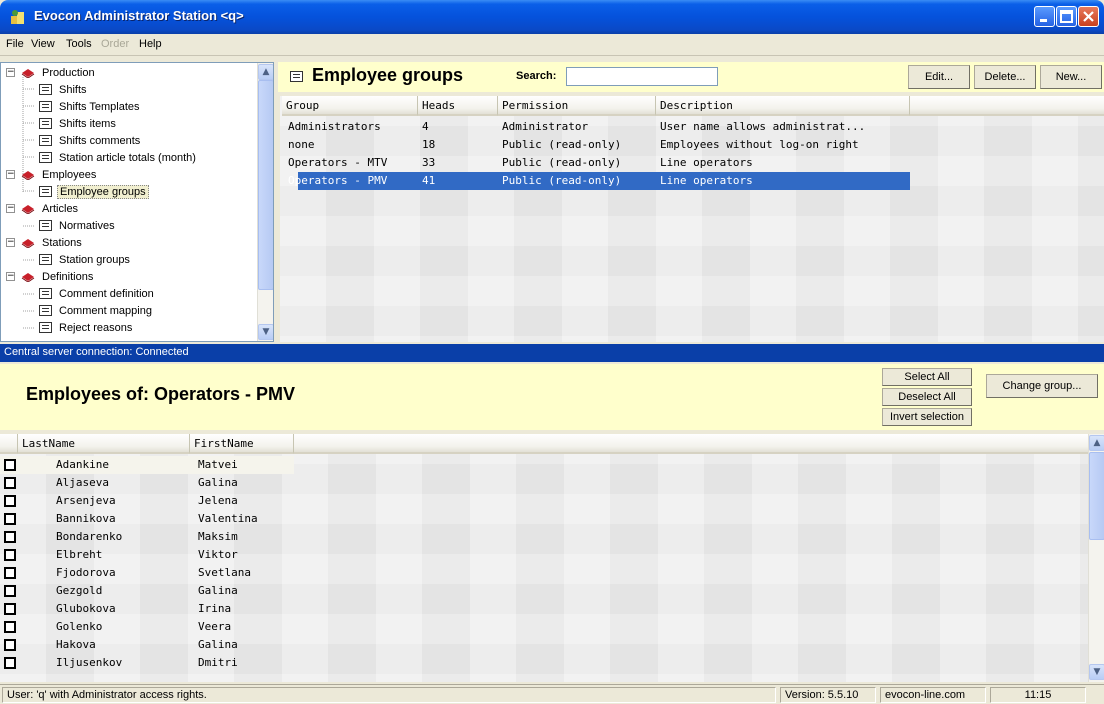 This screenshot has width=1104, height=704. I want to click on column-header-description: Description, so click(783, 106).